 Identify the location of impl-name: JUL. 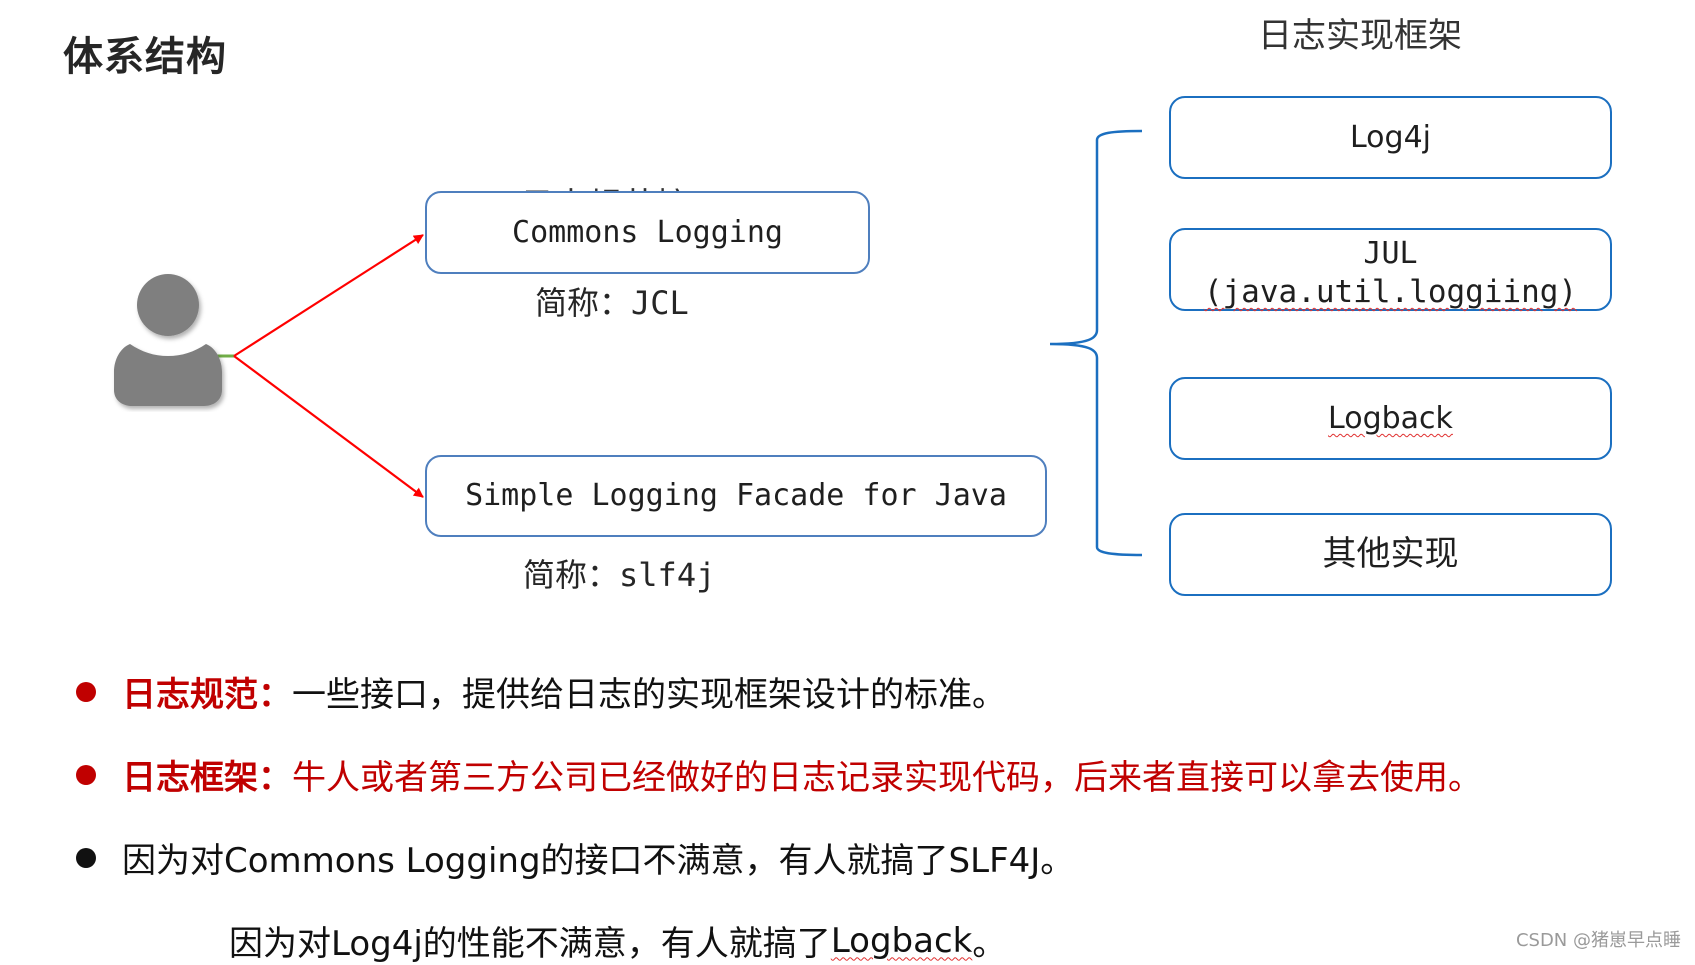
(1390, 254).